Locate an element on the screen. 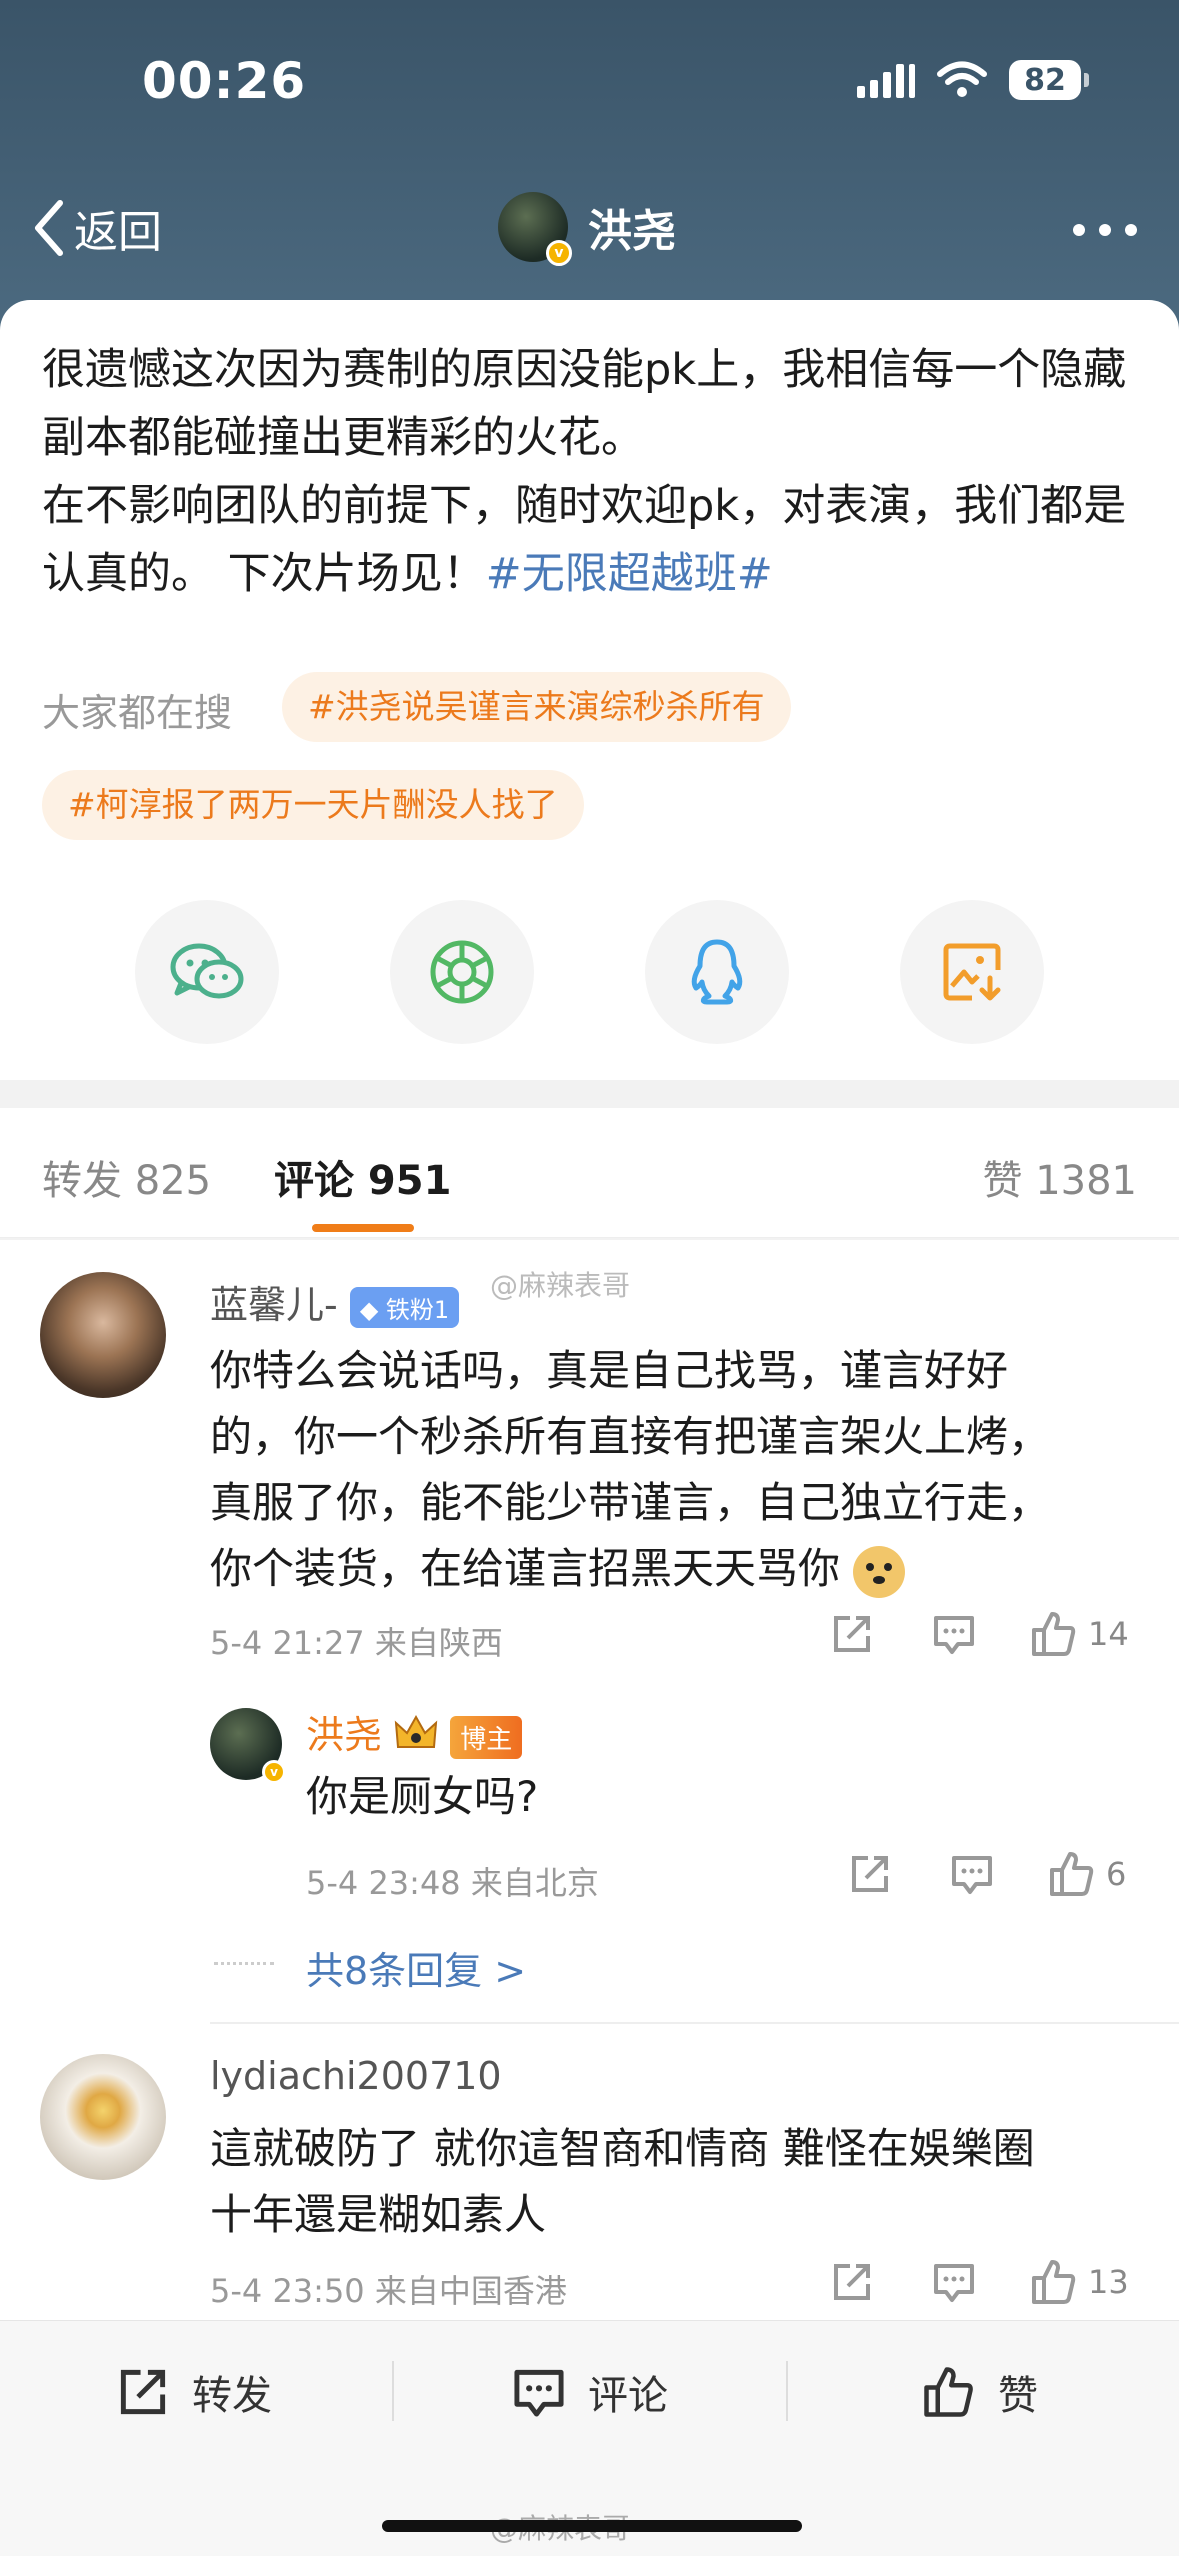  moments-icon is located at coordinates (462, 972).